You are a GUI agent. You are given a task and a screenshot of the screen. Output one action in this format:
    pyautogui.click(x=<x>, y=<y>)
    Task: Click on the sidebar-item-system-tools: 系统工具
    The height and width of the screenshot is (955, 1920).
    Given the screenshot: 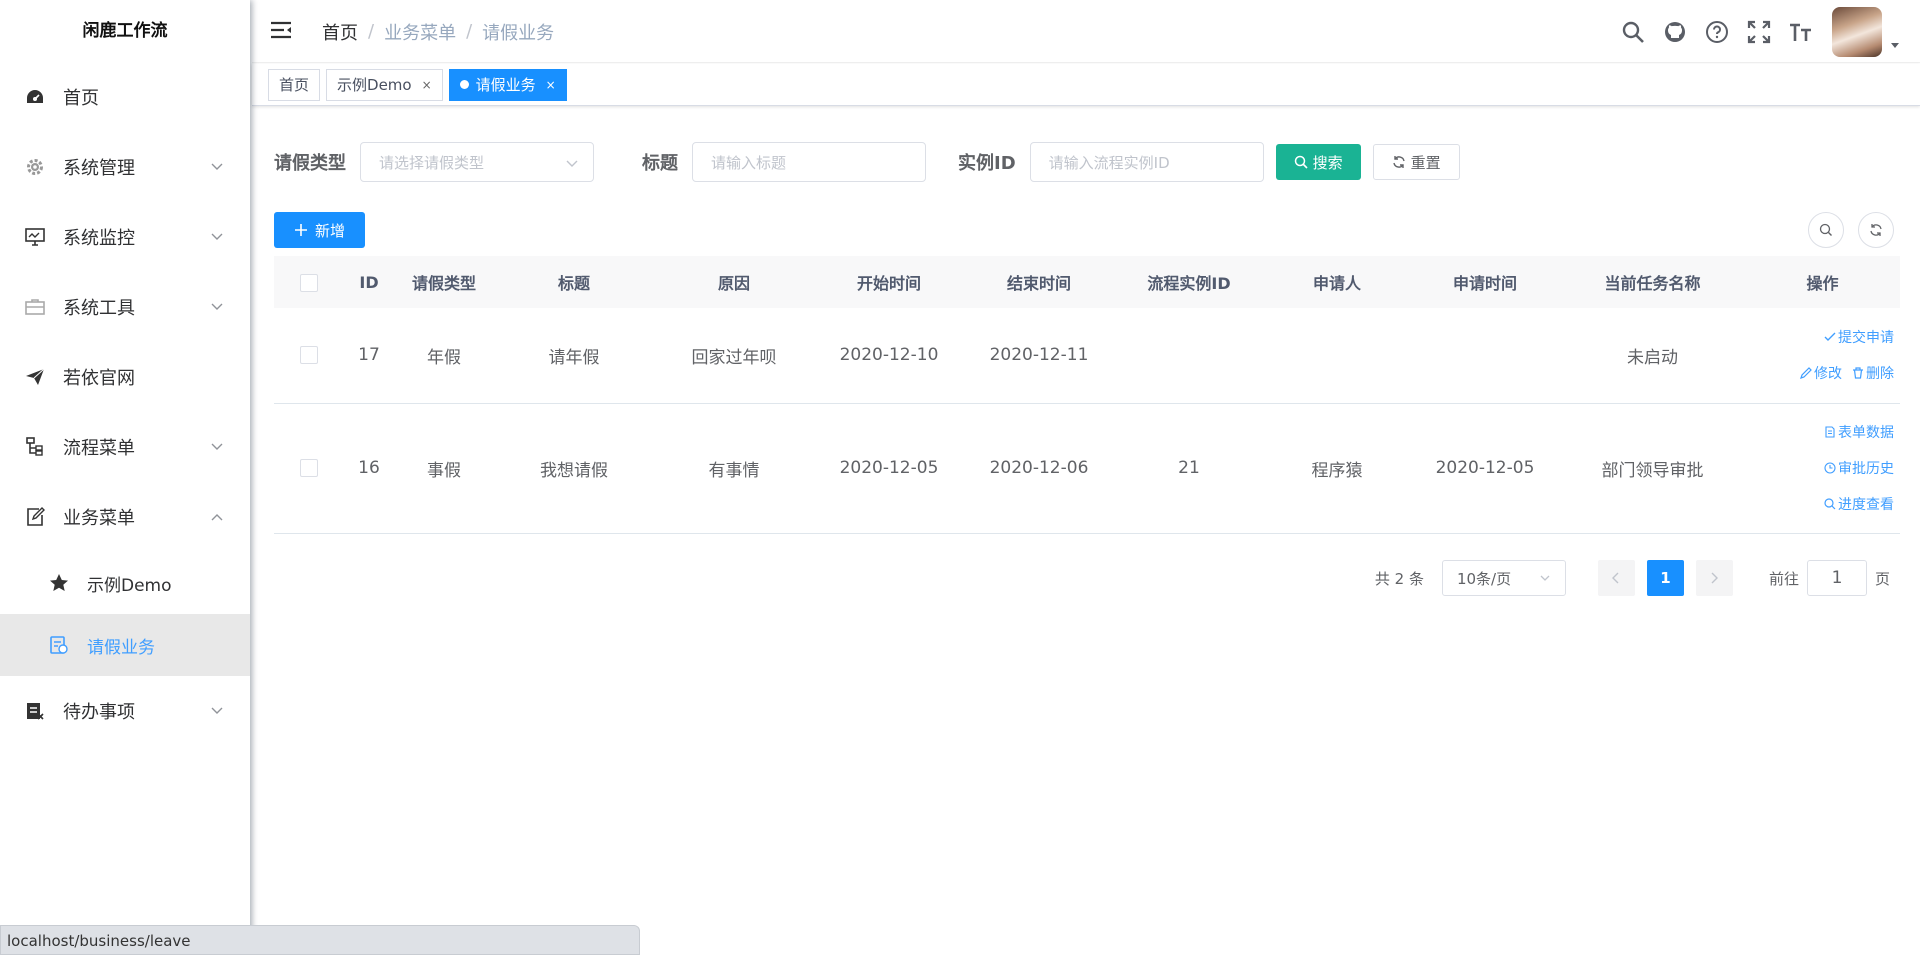 What is the action you would take?
    pyautogui.click(x=125, y=307)
    